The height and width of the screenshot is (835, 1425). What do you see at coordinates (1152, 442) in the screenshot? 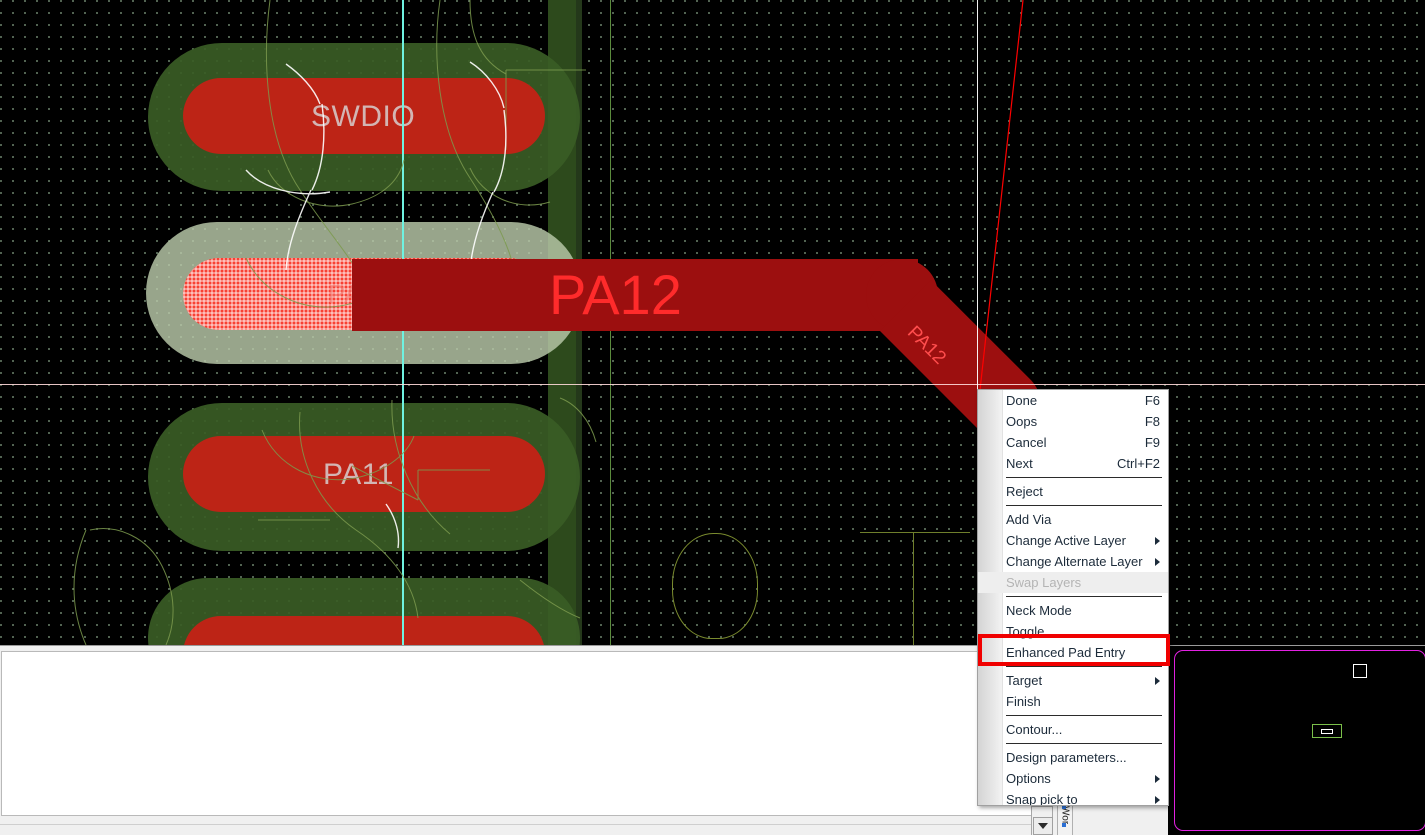
I see `menu-item-shortcut: F9` at bounding box center [1152, 442].